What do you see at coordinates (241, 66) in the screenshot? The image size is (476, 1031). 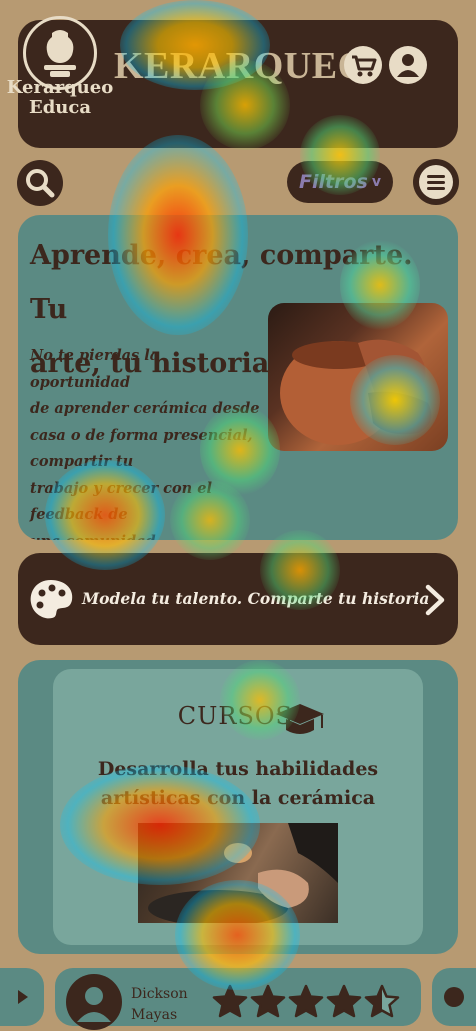 I see `brand-title: KERARQUEO` at bounding box center [241, 66].